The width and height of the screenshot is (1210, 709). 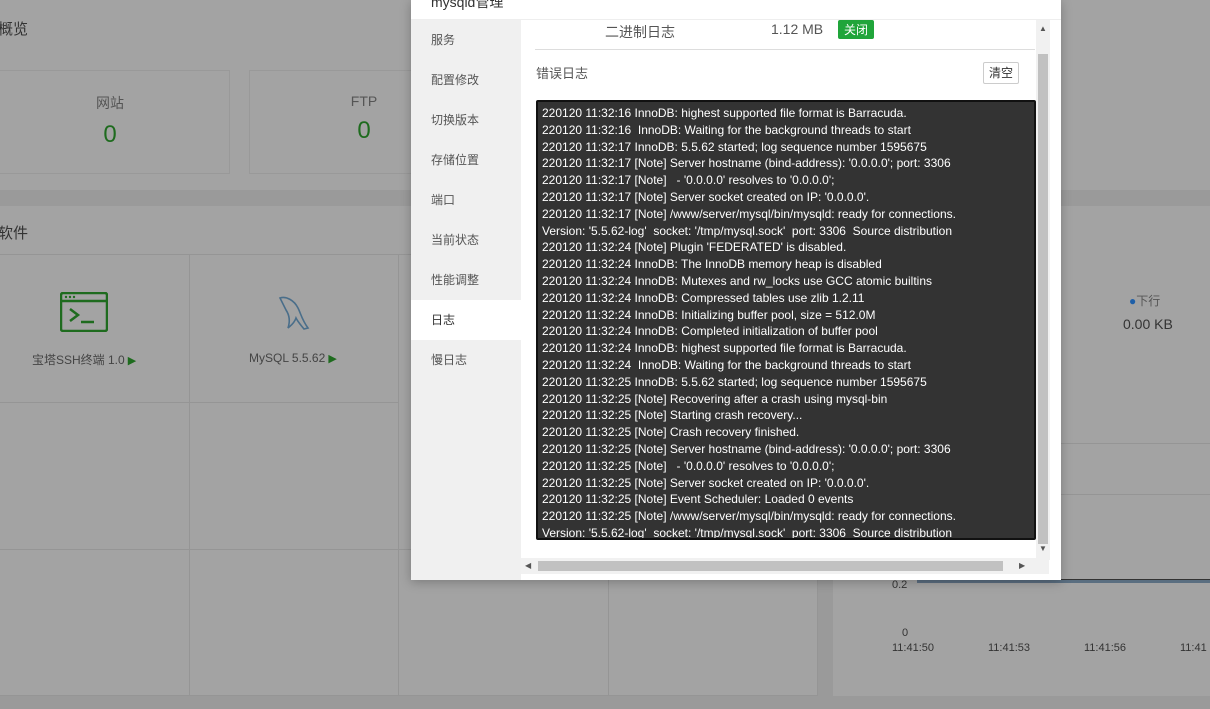 I want to click on clear-log-button: 清空, so click(x=1001, y=73).